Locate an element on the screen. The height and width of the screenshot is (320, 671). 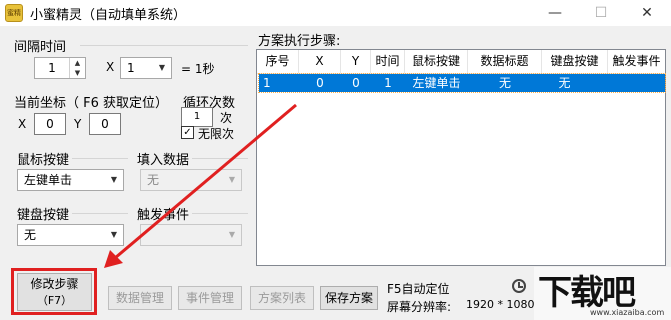
resolution-label: 屏幕分辨率: is located at coordinates (419, 307).